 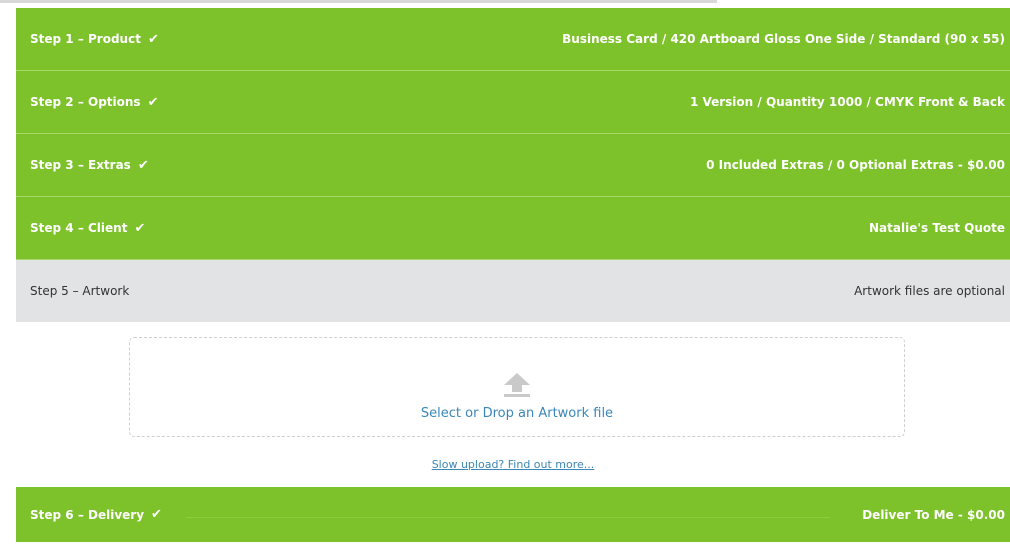 What do you see at coordinates (79, 228) in the screenshot?
I see `step-label: Step 4 – Client` at bounding box center [79, 228].